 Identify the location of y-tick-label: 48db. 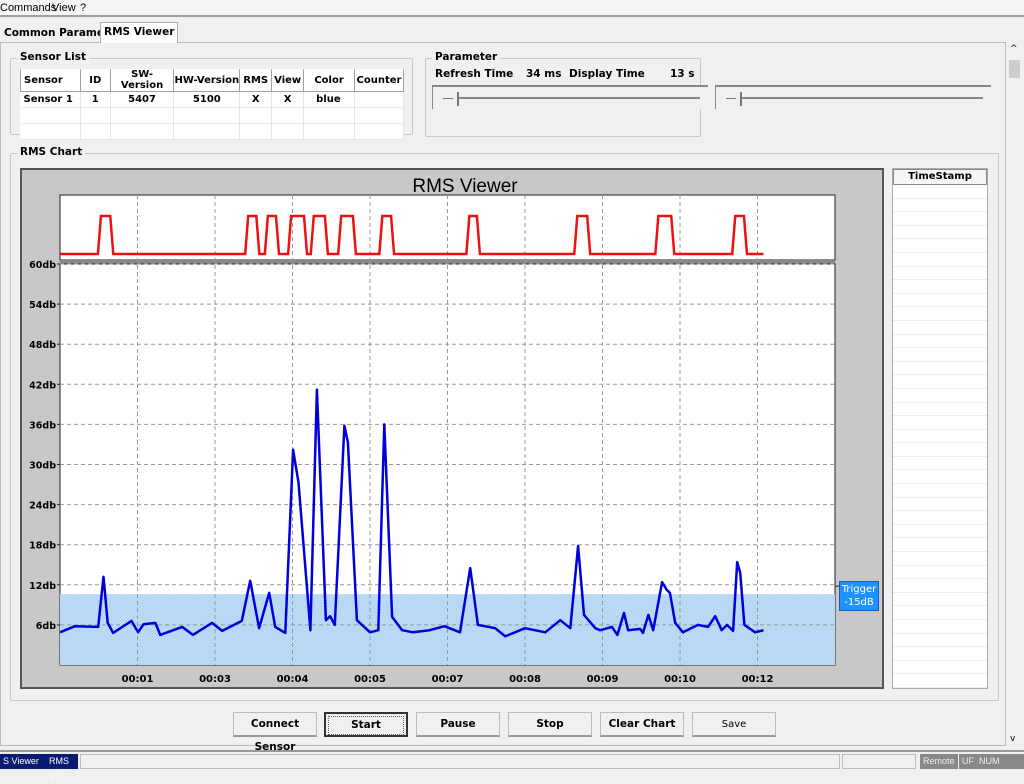
(42, 345).